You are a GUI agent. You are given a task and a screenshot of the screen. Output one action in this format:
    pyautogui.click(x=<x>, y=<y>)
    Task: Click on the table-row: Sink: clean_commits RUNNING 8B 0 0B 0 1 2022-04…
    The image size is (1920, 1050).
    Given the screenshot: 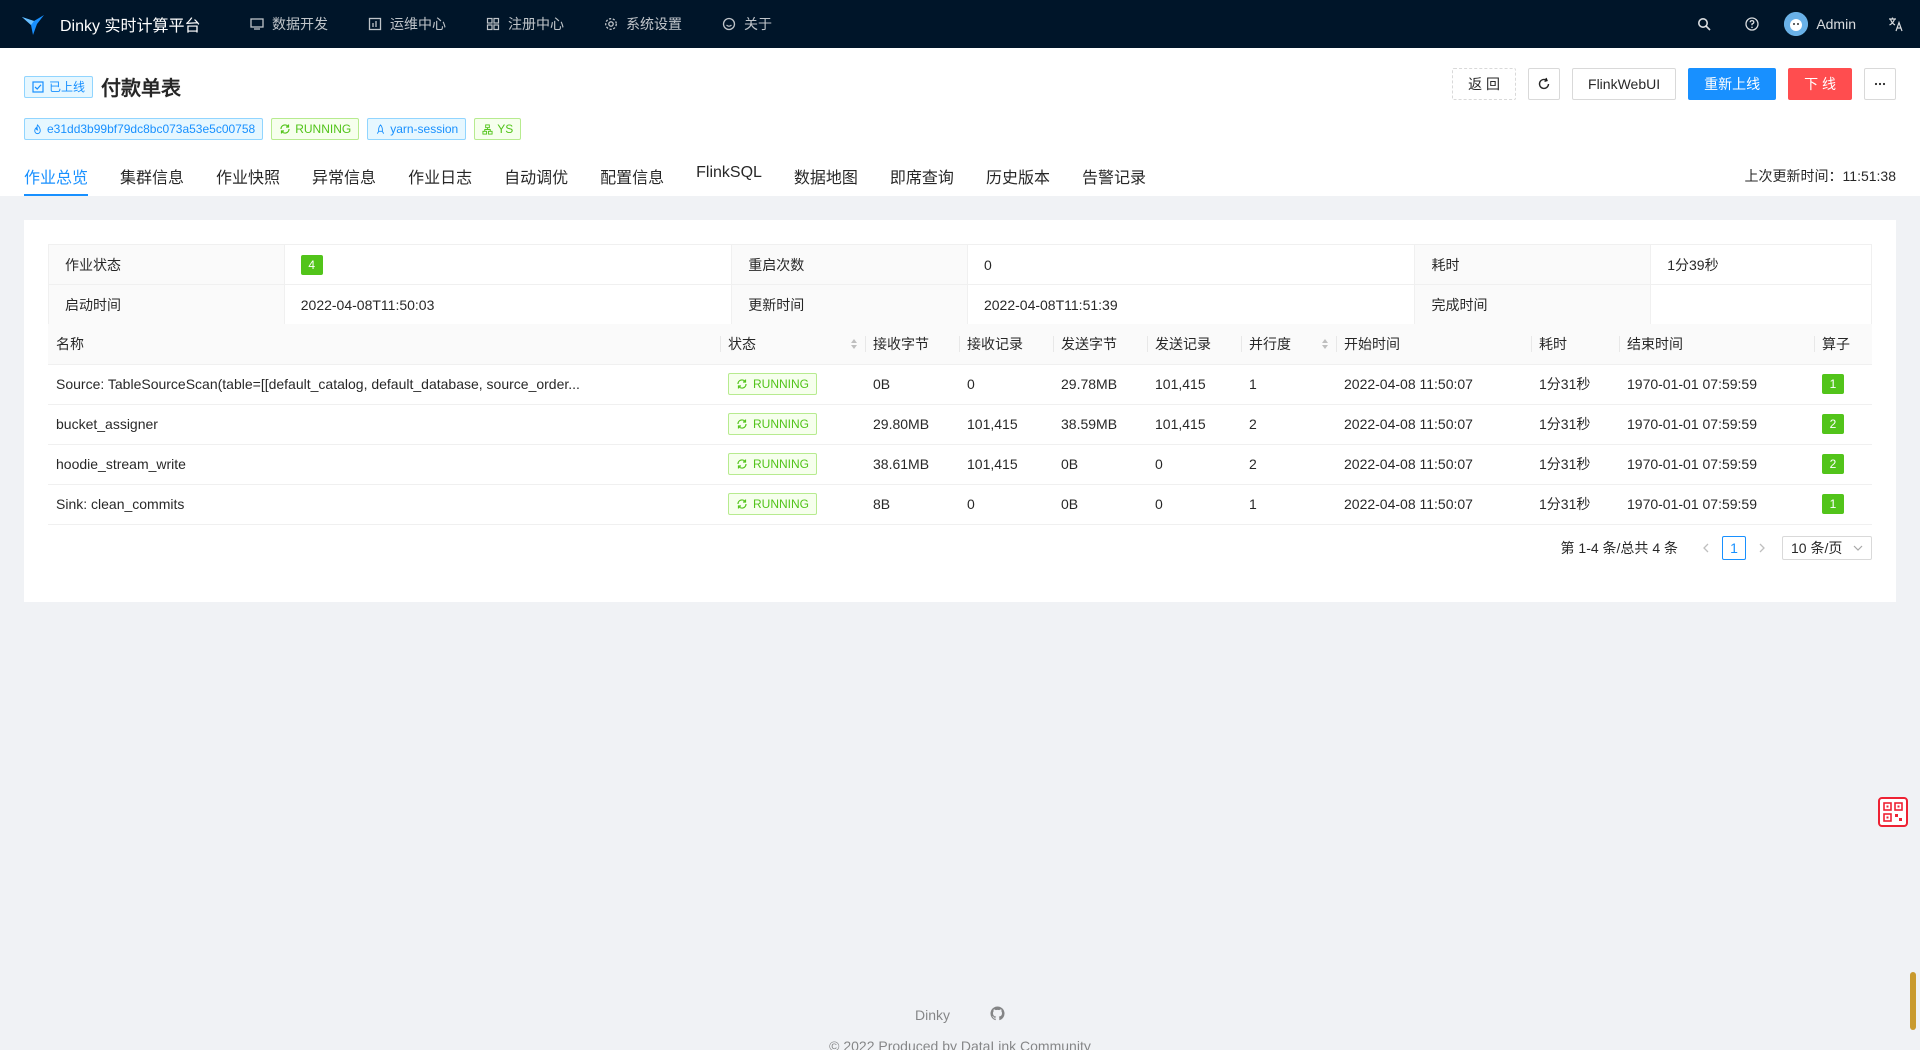 What is the action you would take?
    pyautogui.click(x=960, y=504)
    